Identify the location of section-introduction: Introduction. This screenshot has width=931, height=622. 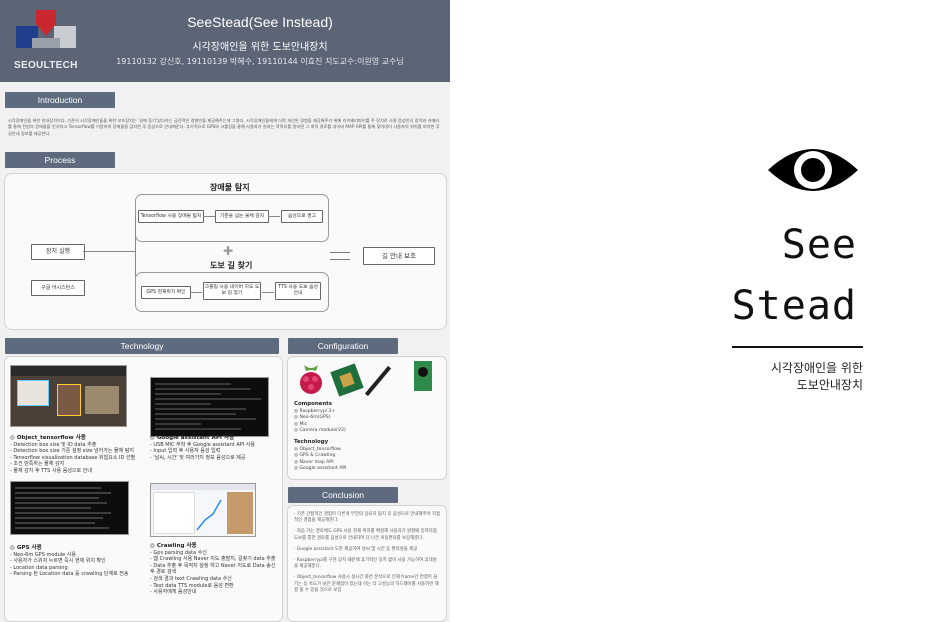
(60, 100).